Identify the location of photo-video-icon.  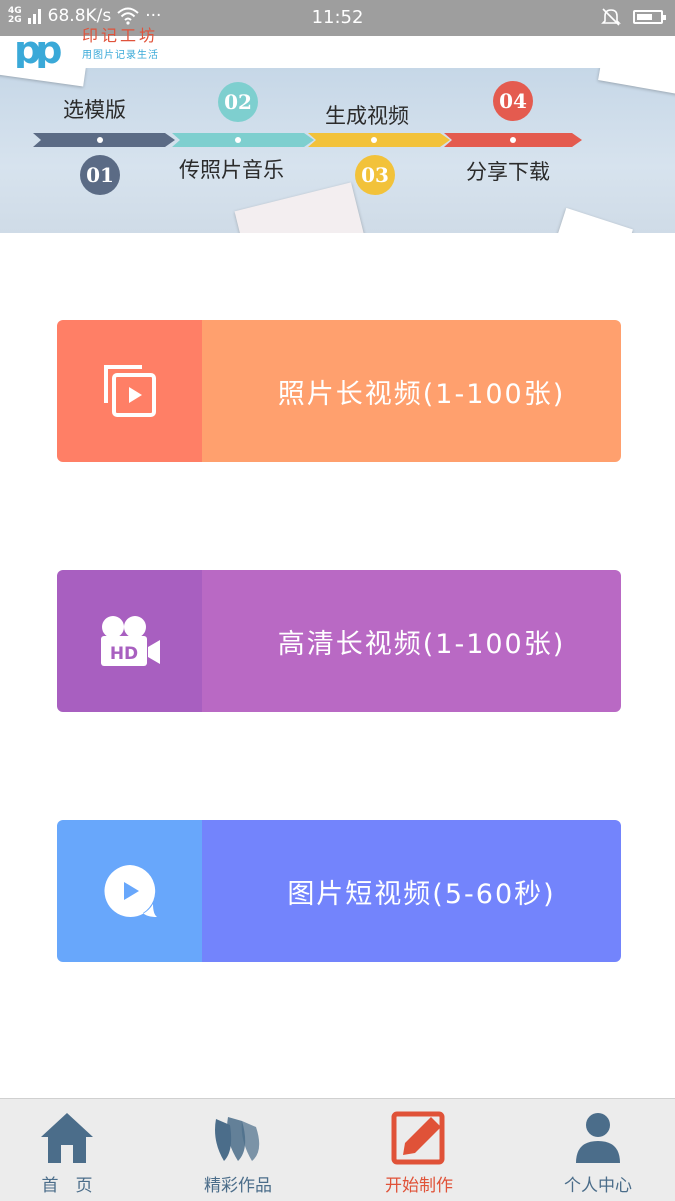
(129, 391).